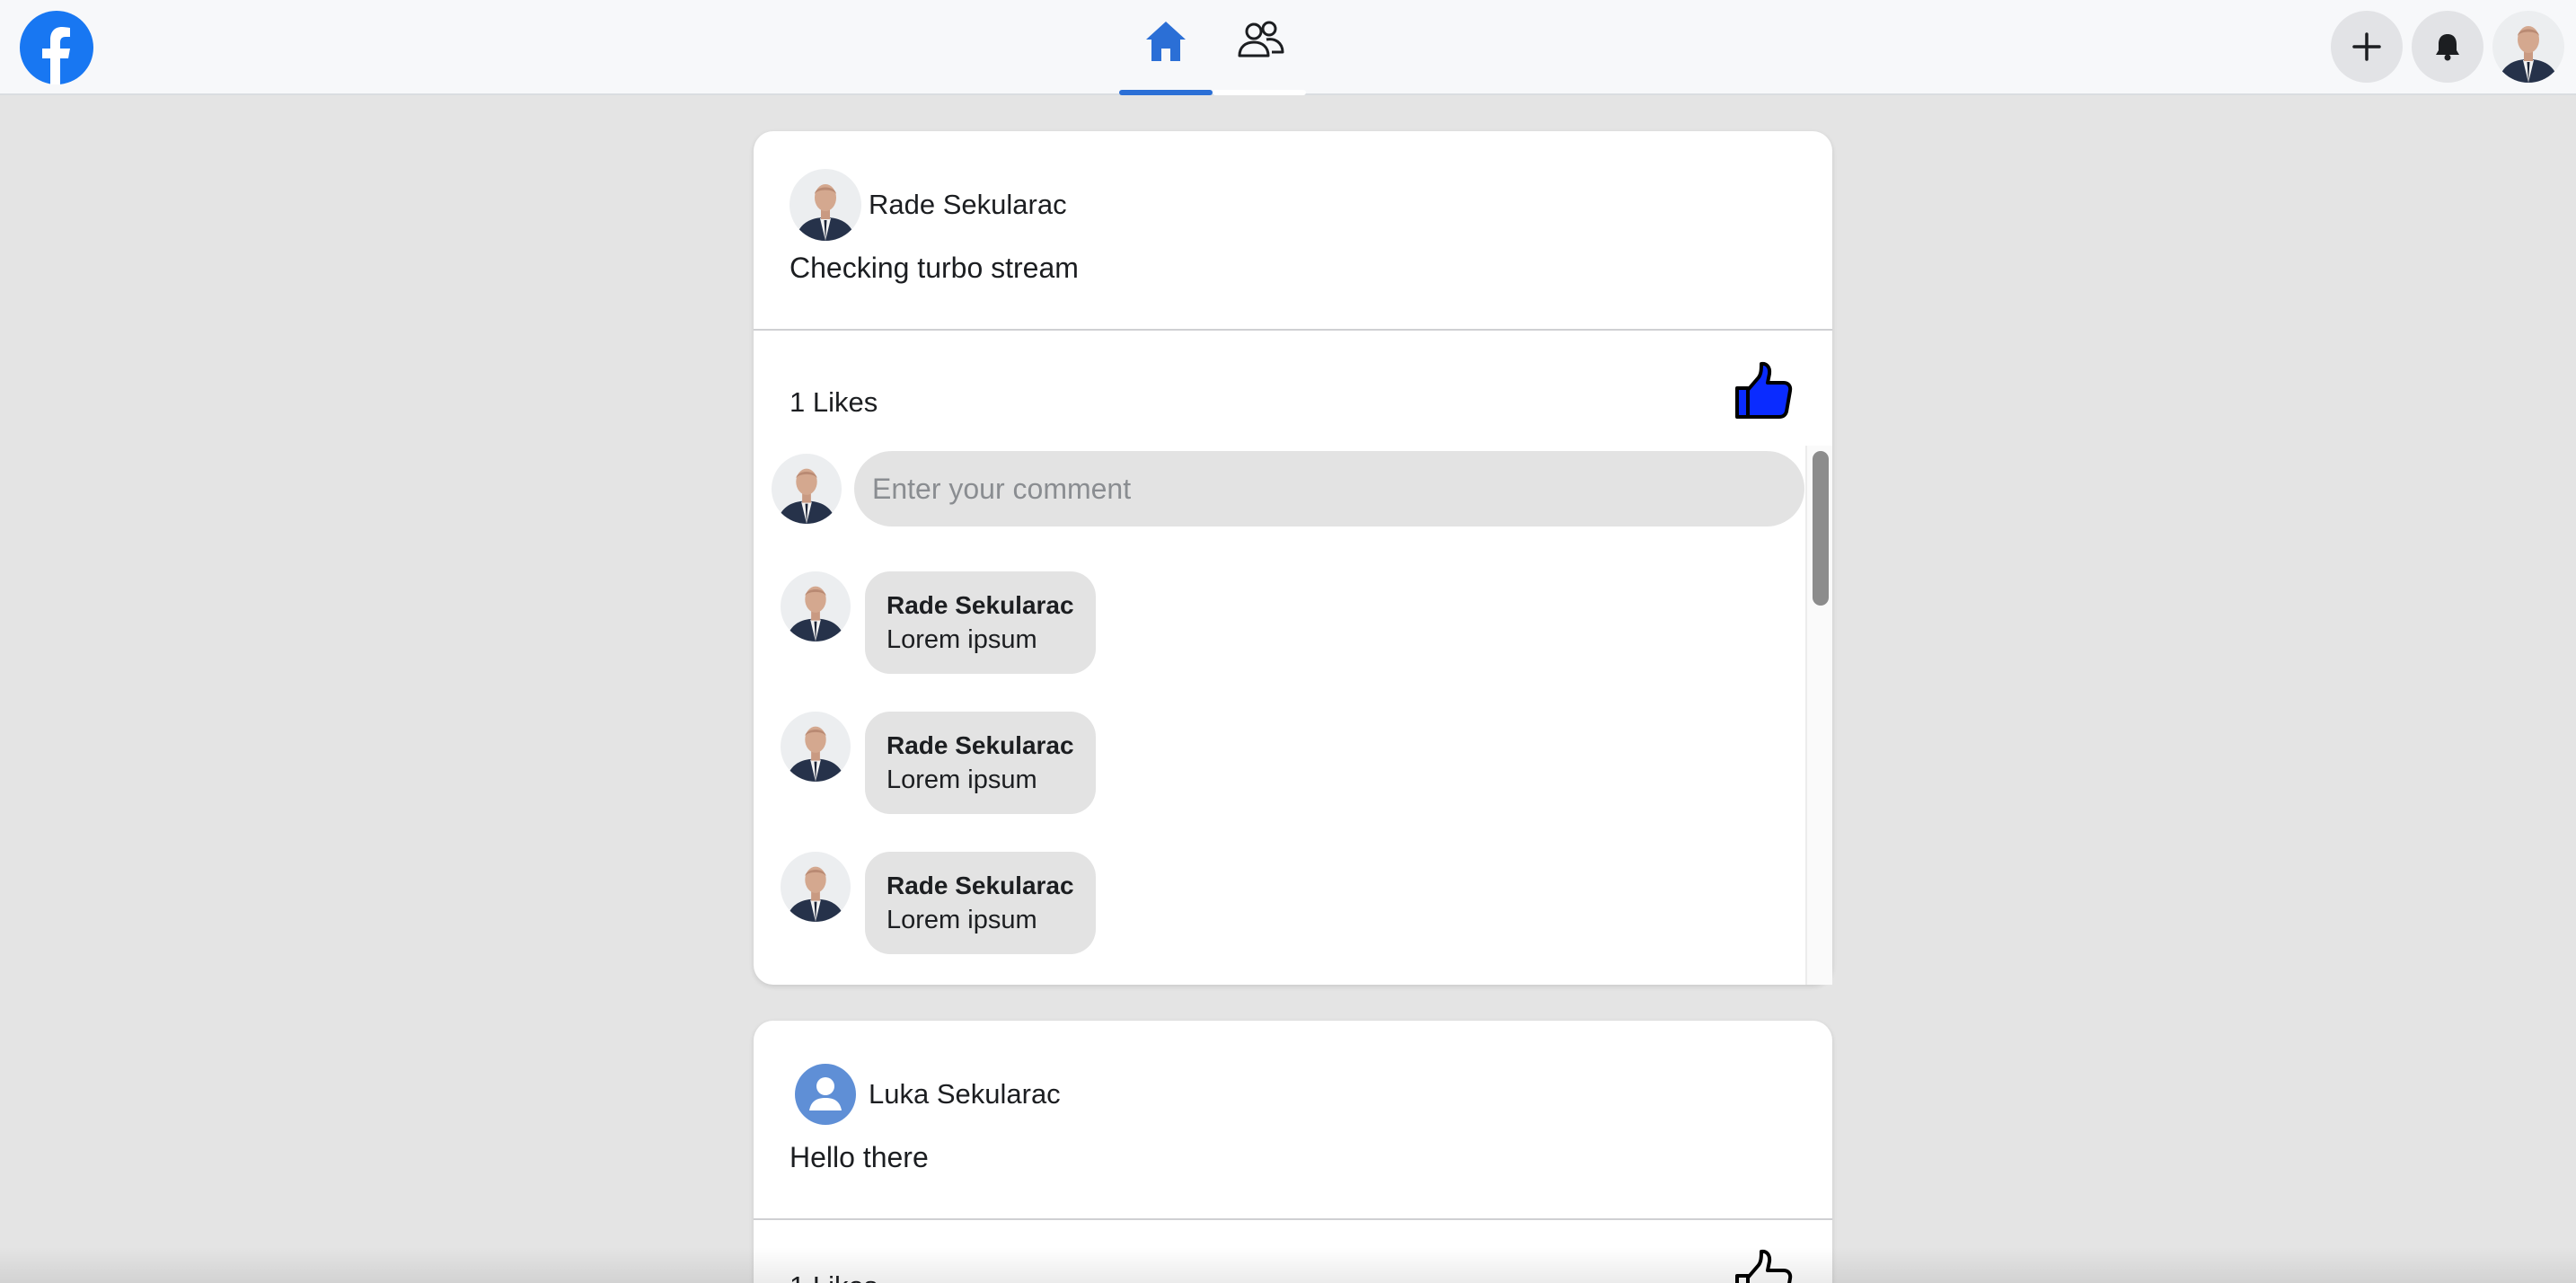  I want to click on post-header: Luka Sekularac, so click(925, 1094).